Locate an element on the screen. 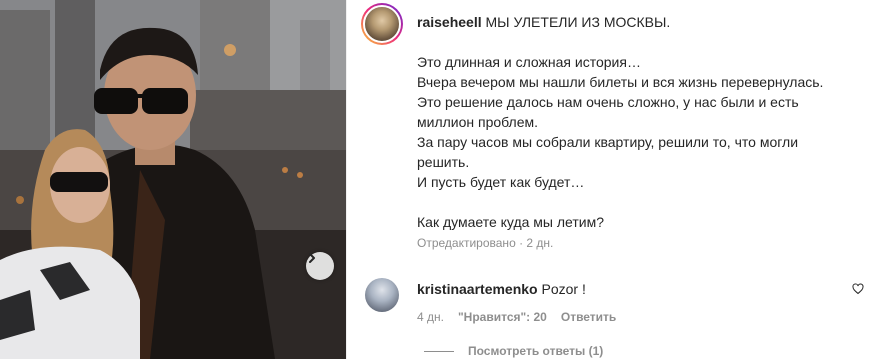 This screenshot has height=359, width=869. reply-button: Ответить is located at coordinates (588, 317).